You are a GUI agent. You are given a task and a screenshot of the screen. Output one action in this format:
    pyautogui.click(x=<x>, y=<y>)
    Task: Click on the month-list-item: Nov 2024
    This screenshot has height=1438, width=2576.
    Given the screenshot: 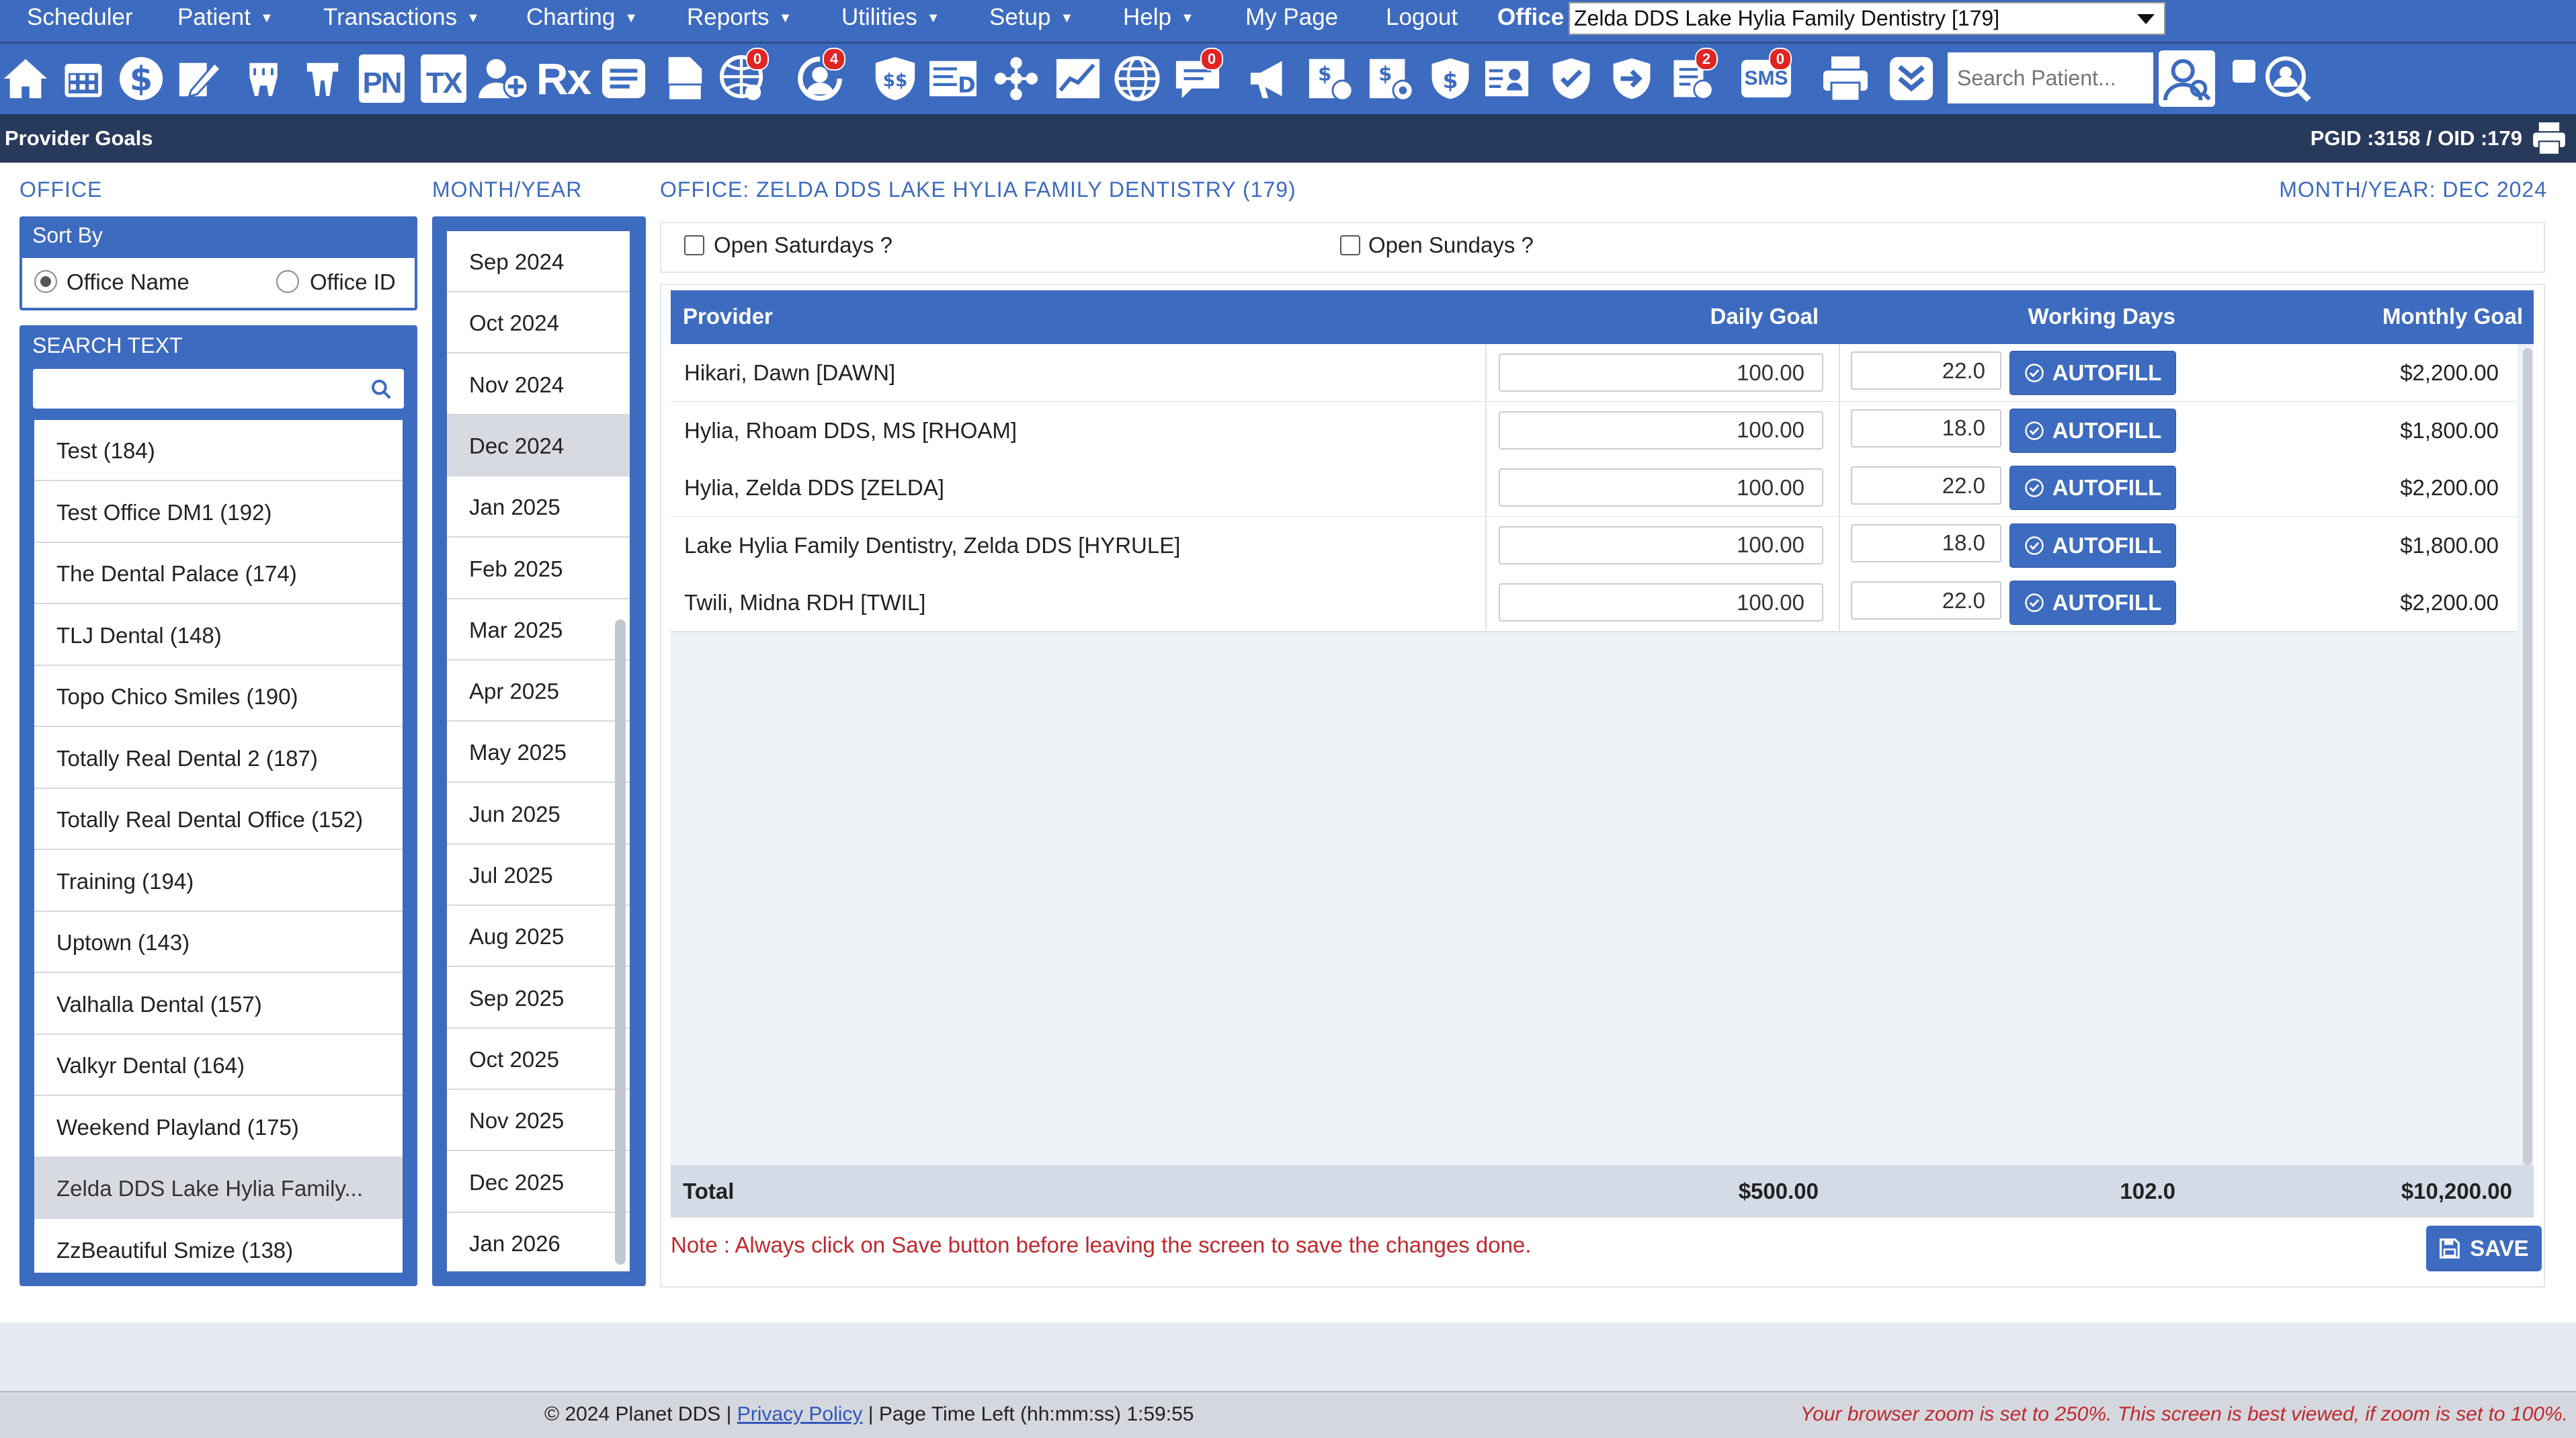 What is the action you would take?
    pyautogui.click(x=538, y=384)
    